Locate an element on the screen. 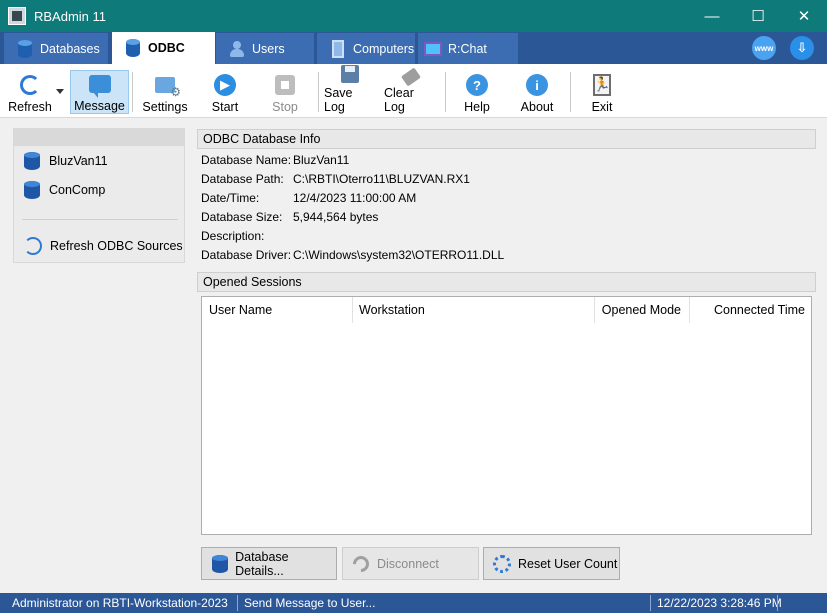 This screenshot has width=827, height=613. start-button: ▶ Start is located at coordinates (225, 92).